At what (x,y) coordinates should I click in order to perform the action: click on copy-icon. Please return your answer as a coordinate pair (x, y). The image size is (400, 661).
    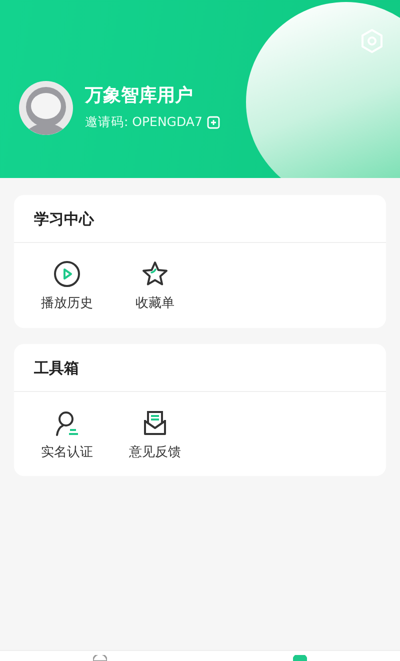
    Looking at the image, I should click on (213, 122).